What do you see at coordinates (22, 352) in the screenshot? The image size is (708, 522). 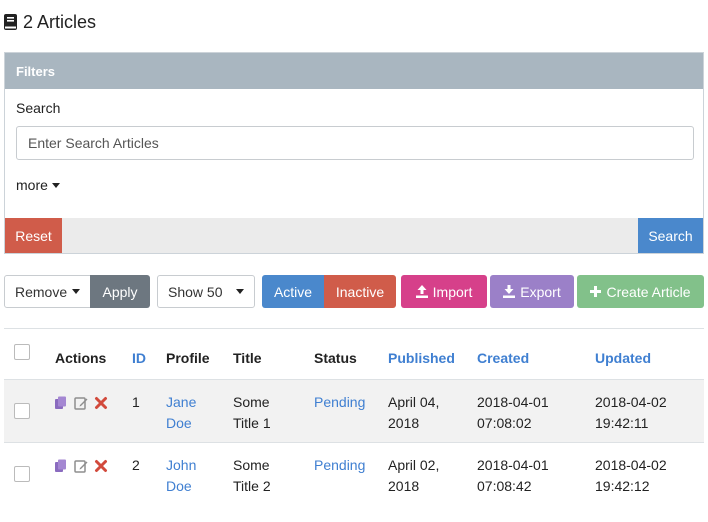 I see `select-all-checkbox` at bounding box center [22, 352].